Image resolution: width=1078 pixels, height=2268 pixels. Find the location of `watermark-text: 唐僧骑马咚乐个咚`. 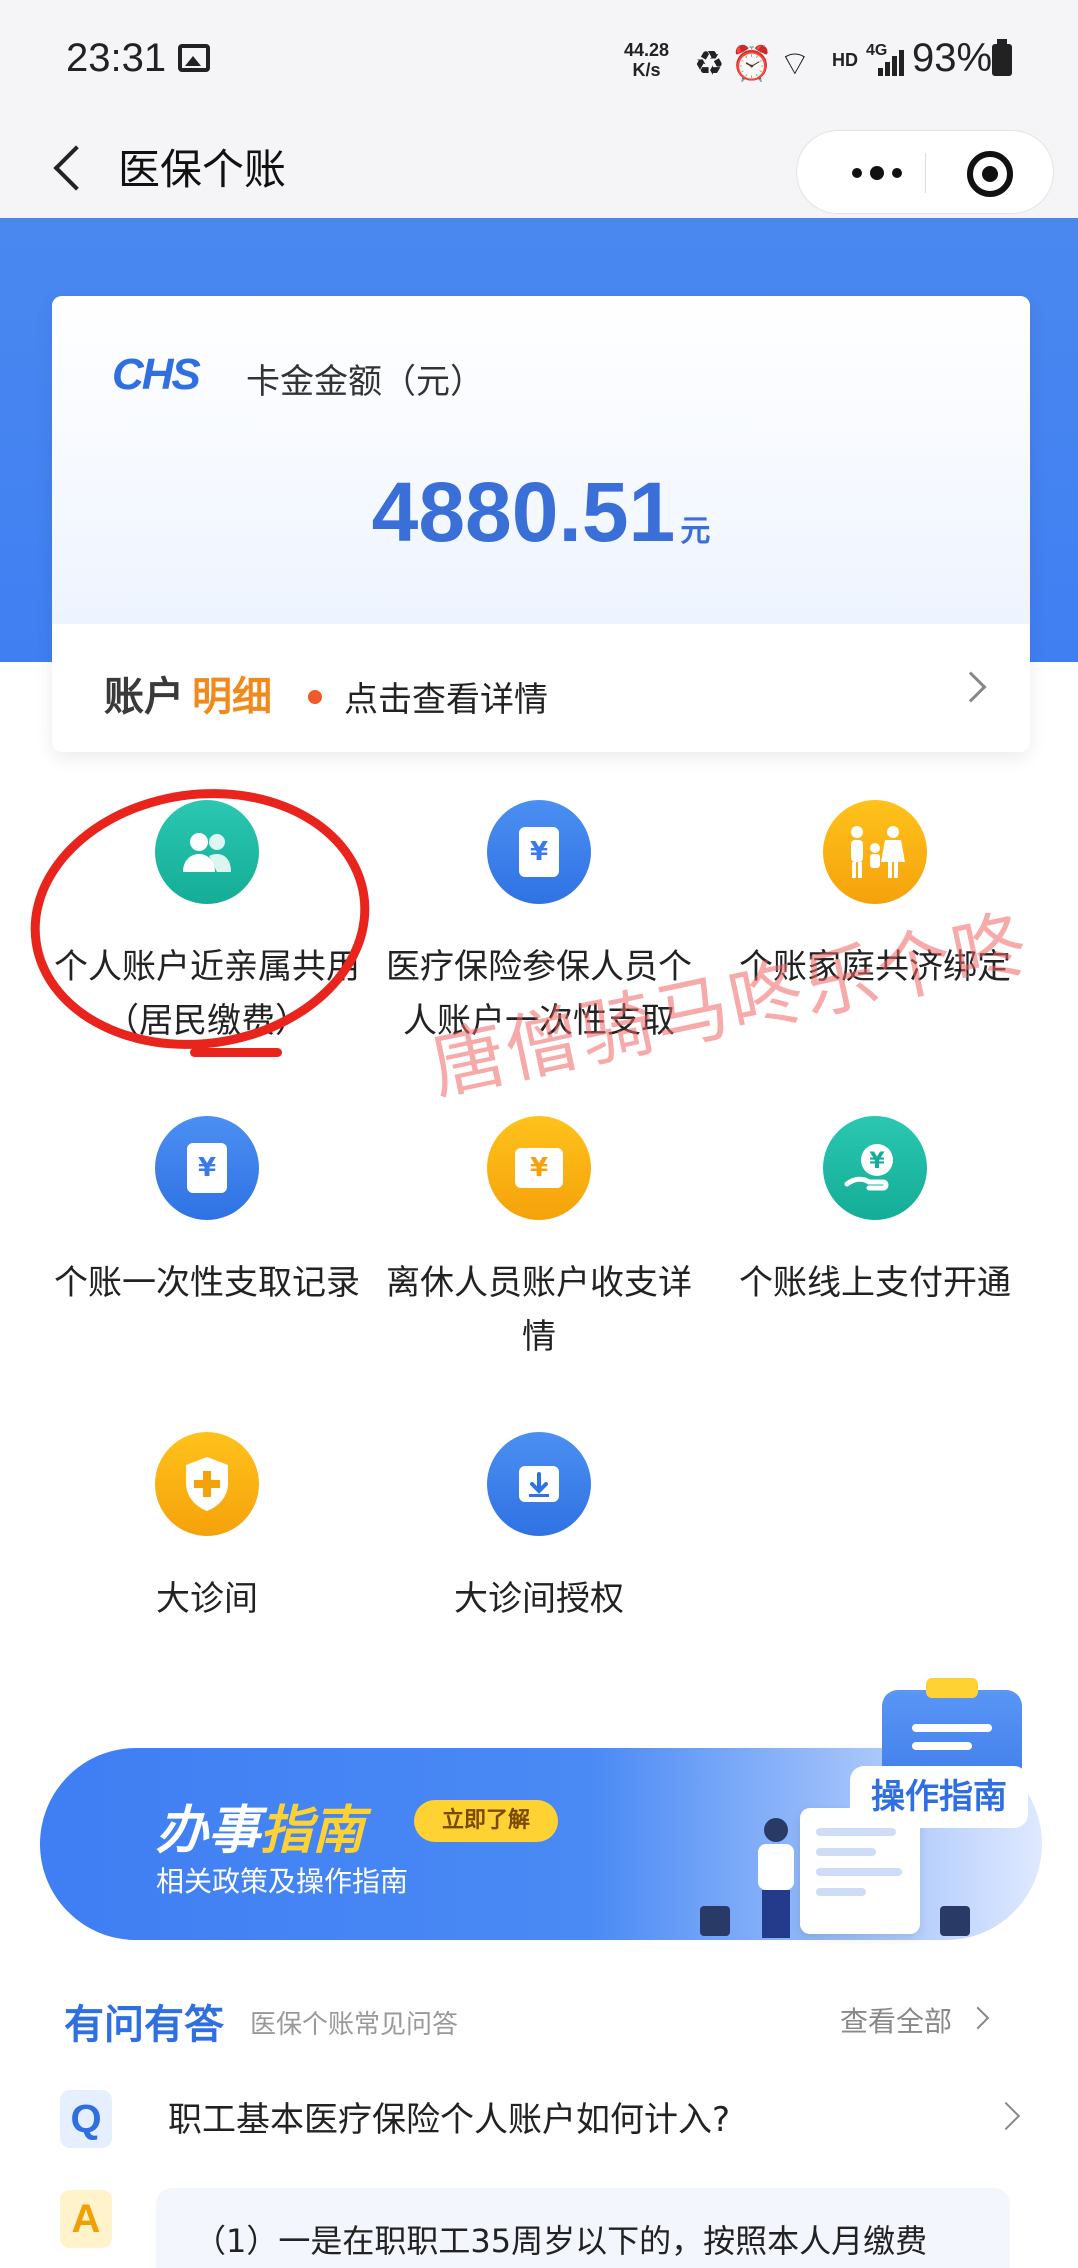

watermark-text: 唐僧骑马咚乐个咚 is located at coordinates (730, 1005).